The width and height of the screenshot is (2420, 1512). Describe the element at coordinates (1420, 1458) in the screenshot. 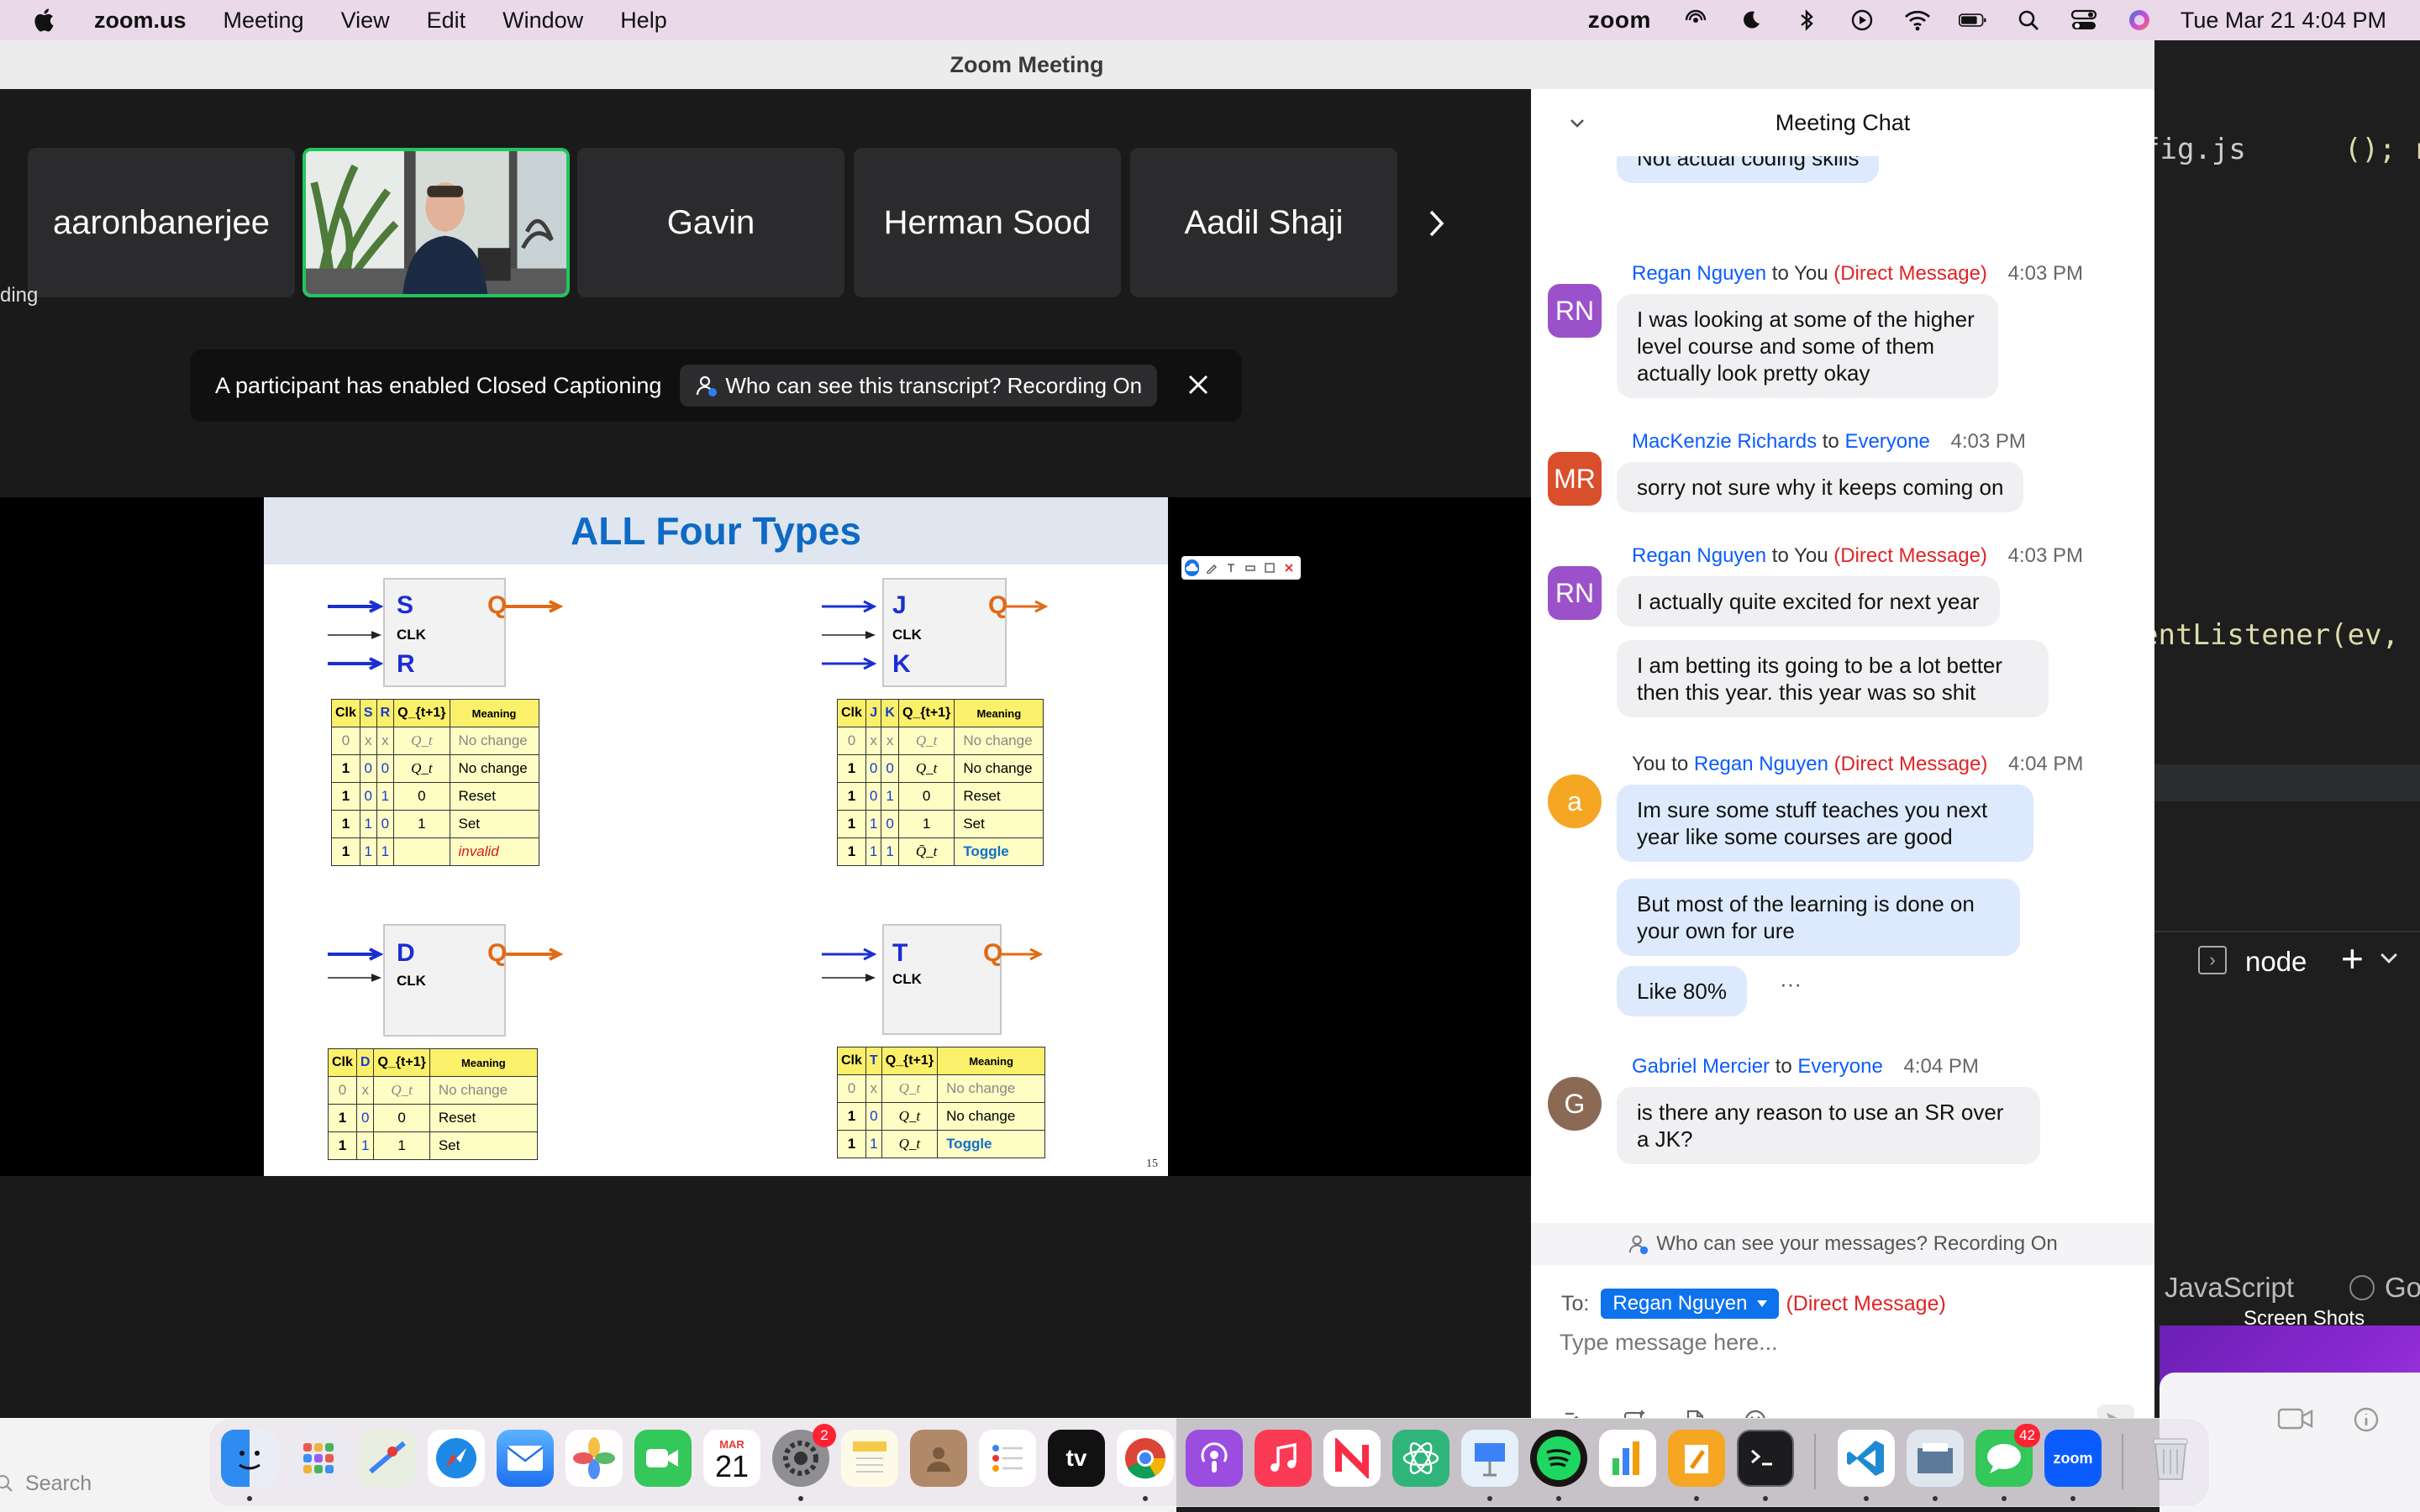

I see `dock-atom` at that location.